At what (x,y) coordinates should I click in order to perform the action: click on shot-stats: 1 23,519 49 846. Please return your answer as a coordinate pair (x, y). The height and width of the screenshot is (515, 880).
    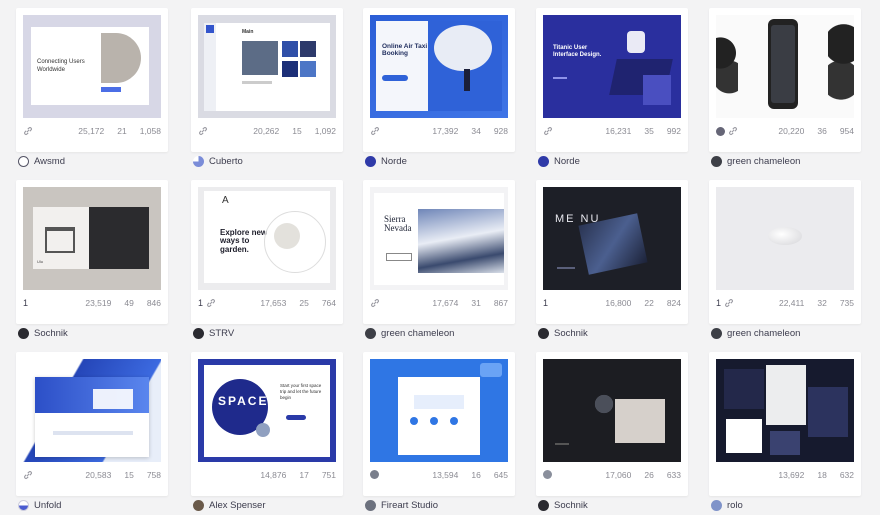
    Looking at the image, I should click on (92, 305).